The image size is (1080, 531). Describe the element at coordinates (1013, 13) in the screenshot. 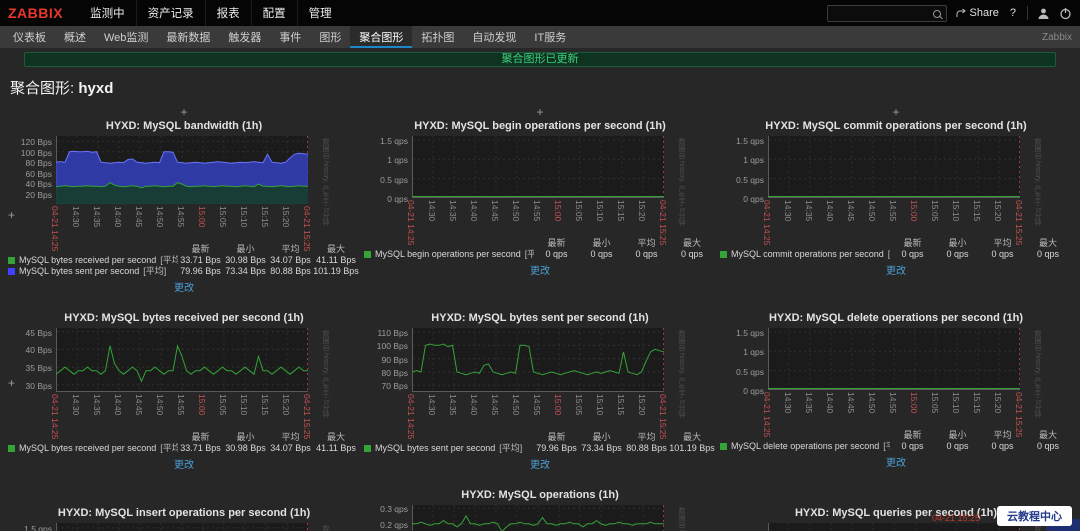

I see `help-button: ?` at that location.